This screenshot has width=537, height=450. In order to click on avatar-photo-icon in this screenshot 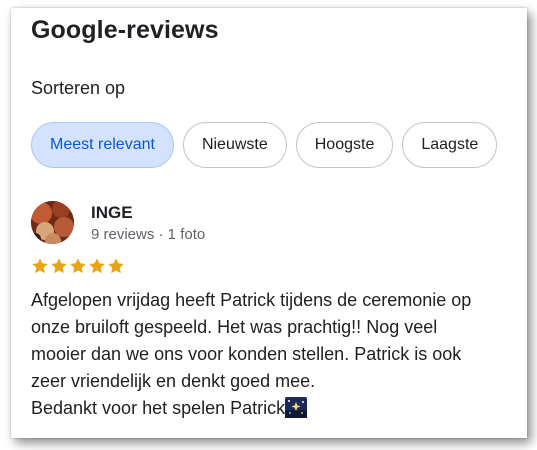, I will do `click(52, 222)`.